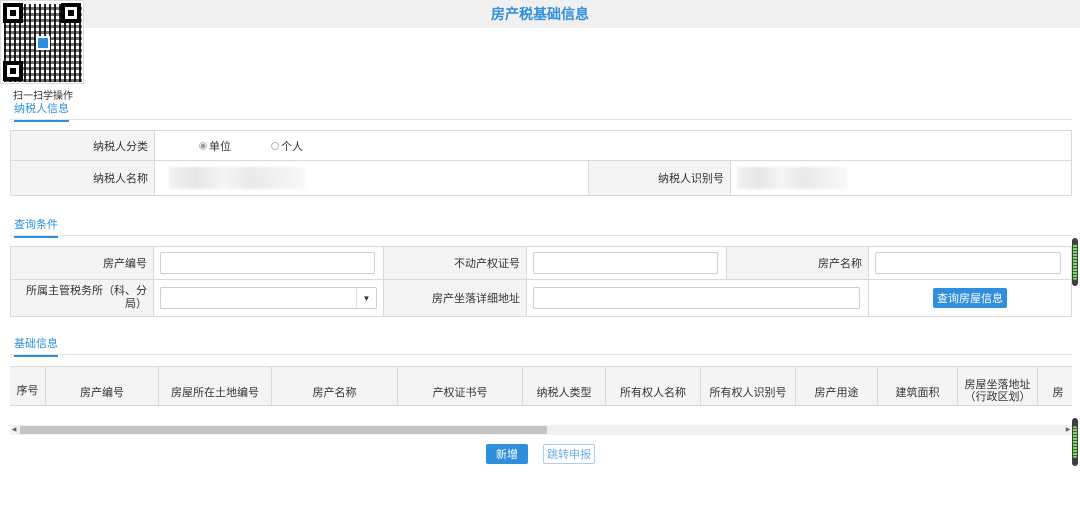 This screenshot has width=1080, height=521. I want to click on col-header-usage: 房产用途, so click(837, 386).